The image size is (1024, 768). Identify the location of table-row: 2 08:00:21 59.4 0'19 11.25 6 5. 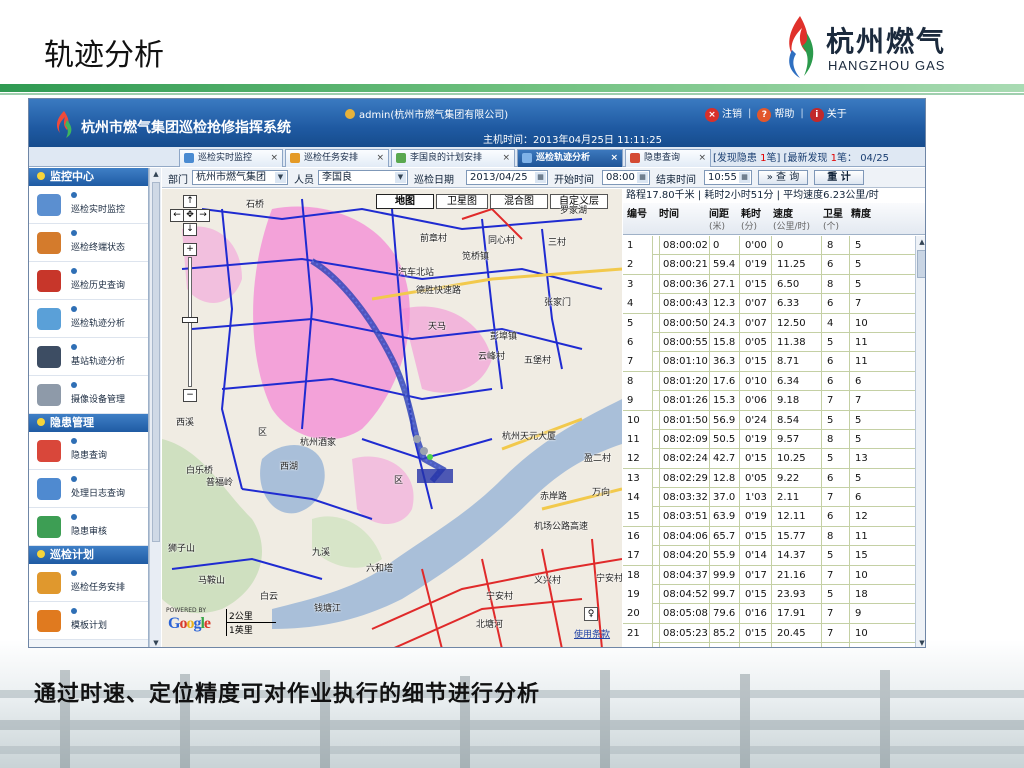
(769, 265).